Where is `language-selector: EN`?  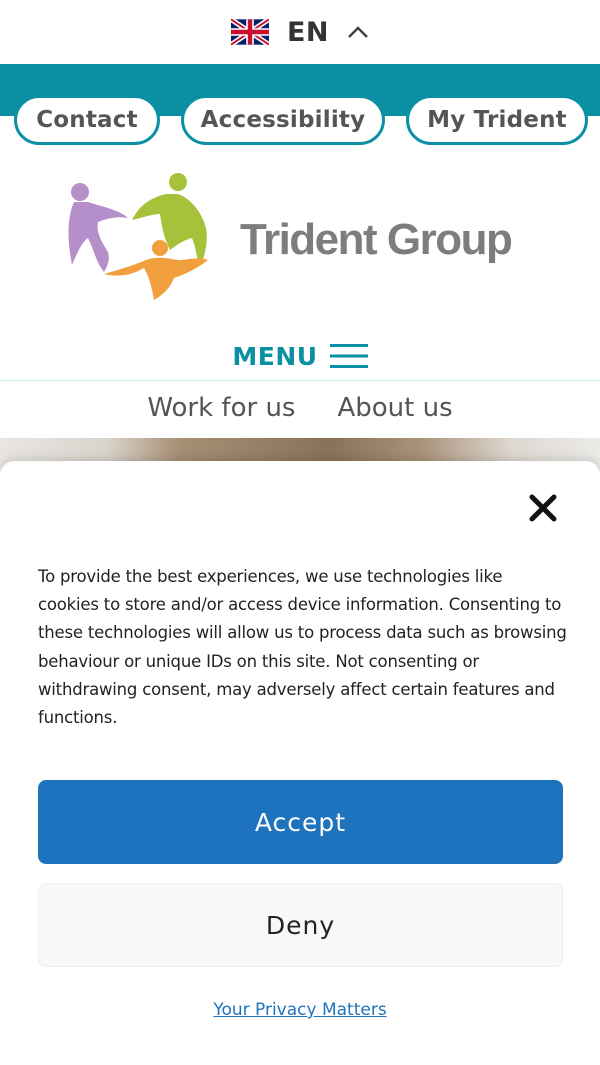
language-selector: EN is located at coordinates (300, 32).